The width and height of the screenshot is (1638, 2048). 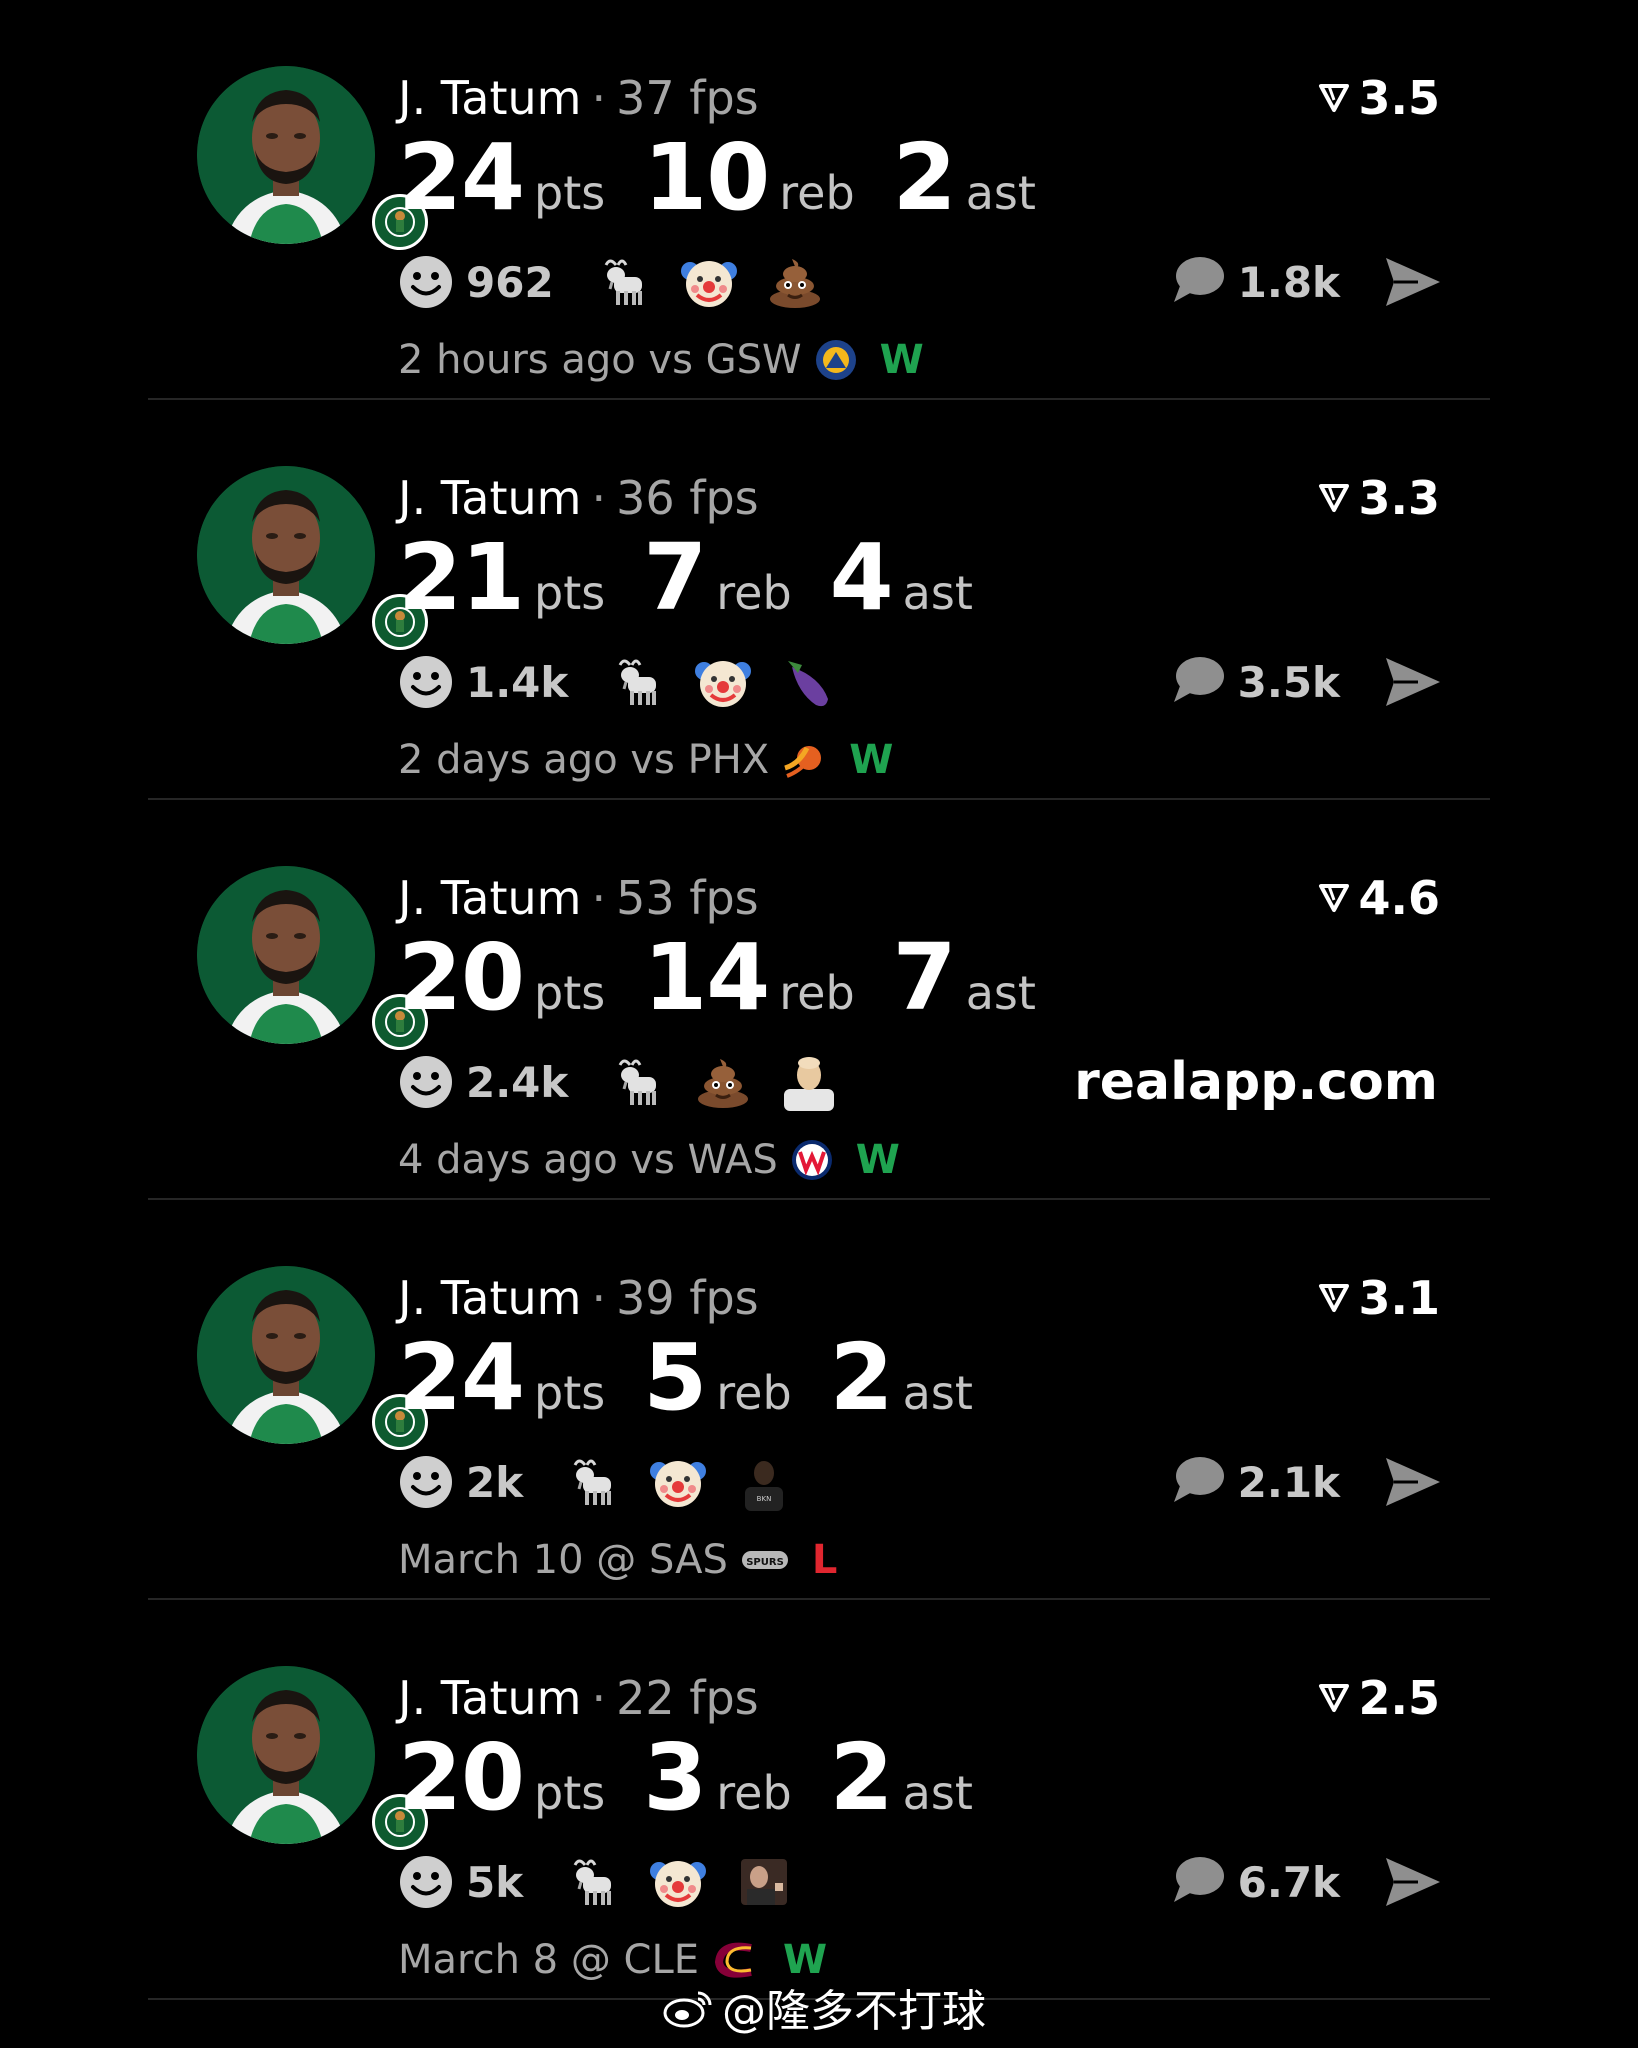 What do you see at coordinates (765, 1562) in the screenshot?
I see `svg-text: SPURS` at bounding box center [765, 1562].